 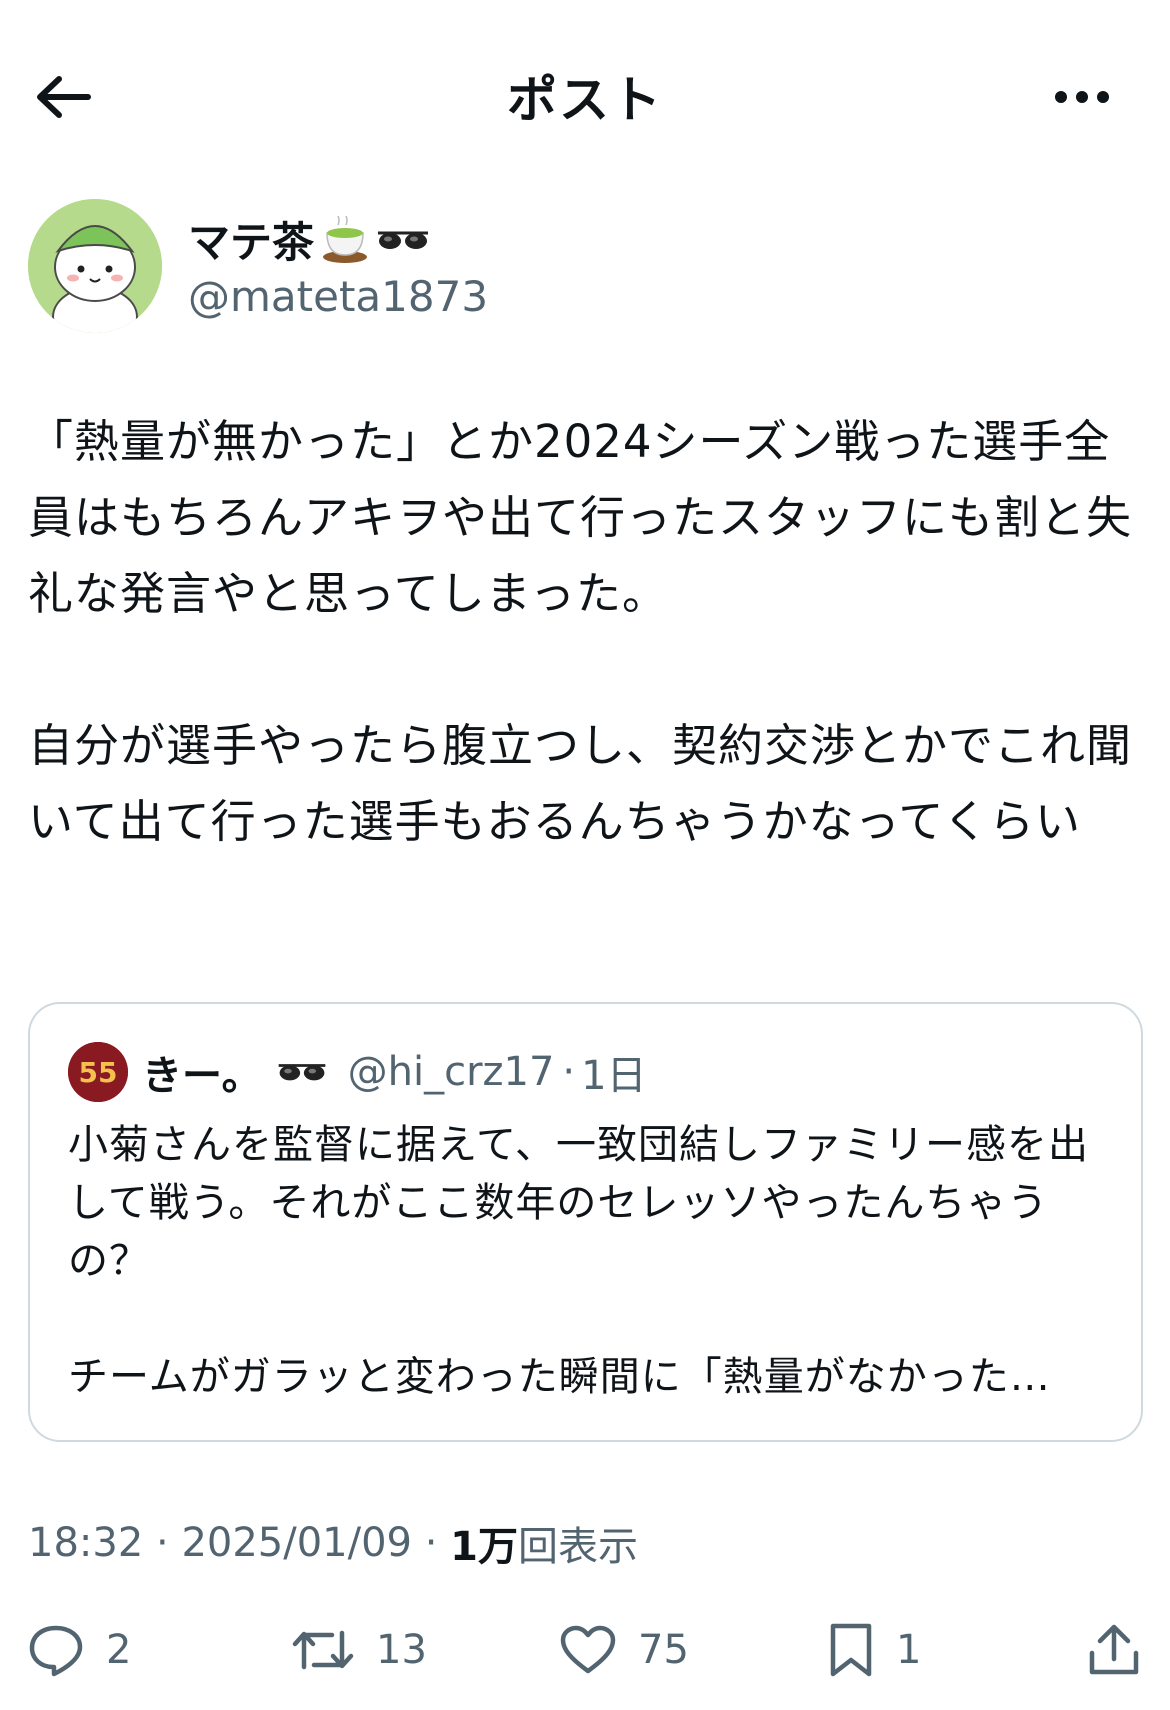 I want to click on more-options-button, so click(x=1082, y=97).